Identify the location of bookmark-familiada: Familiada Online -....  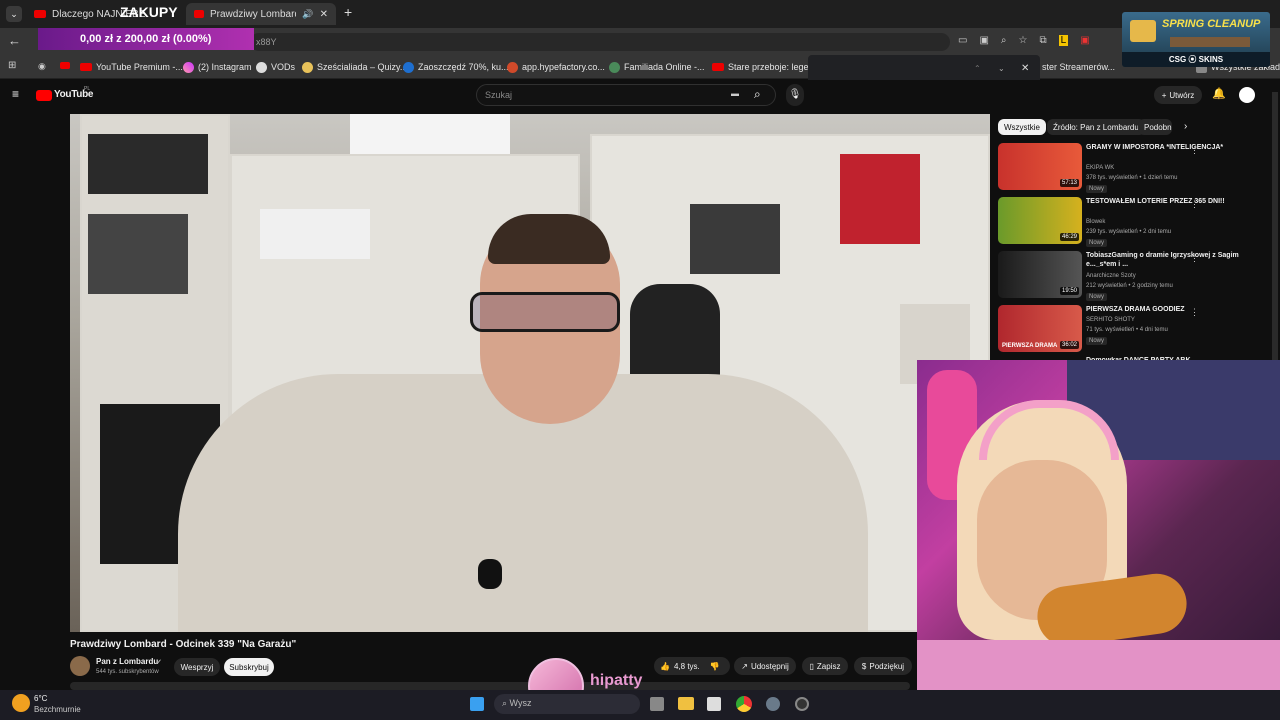
(657, 67).